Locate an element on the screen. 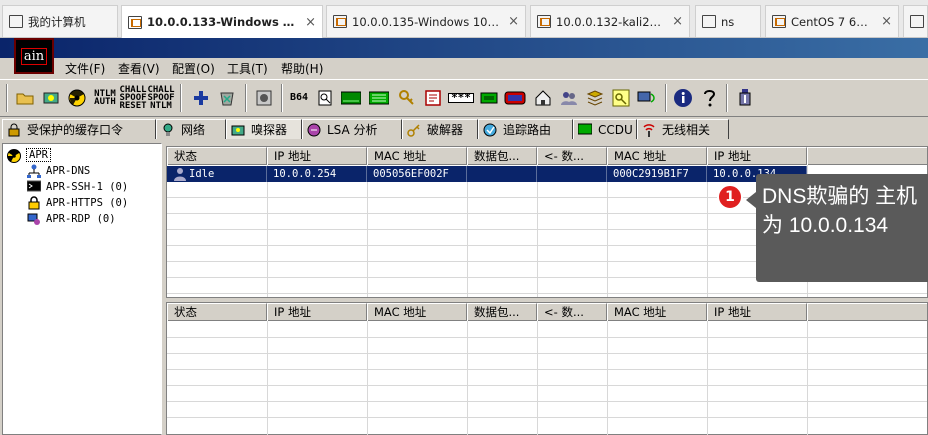 This screenshot has height=435, width=928. cell-mac: 005056EF002F is located at coordinates (417, 174).